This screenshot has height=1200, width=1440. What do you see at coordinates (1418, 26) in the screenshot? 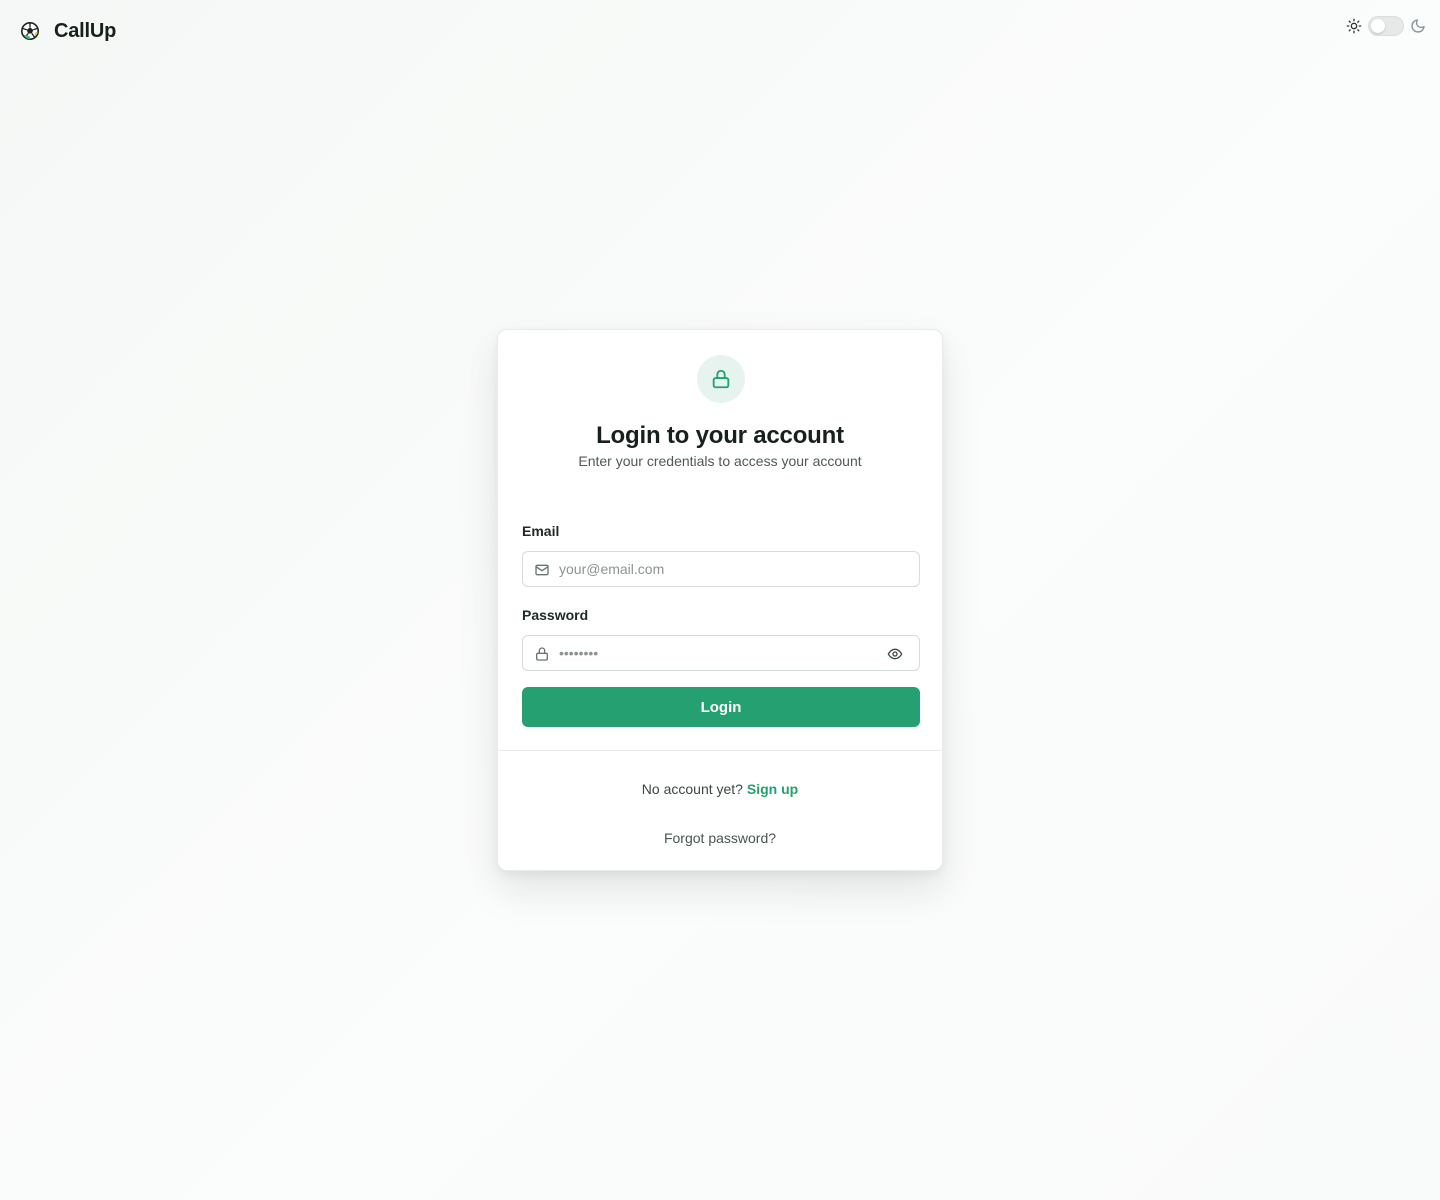
I see `moon-icon` at bounding box center [1418, 26].